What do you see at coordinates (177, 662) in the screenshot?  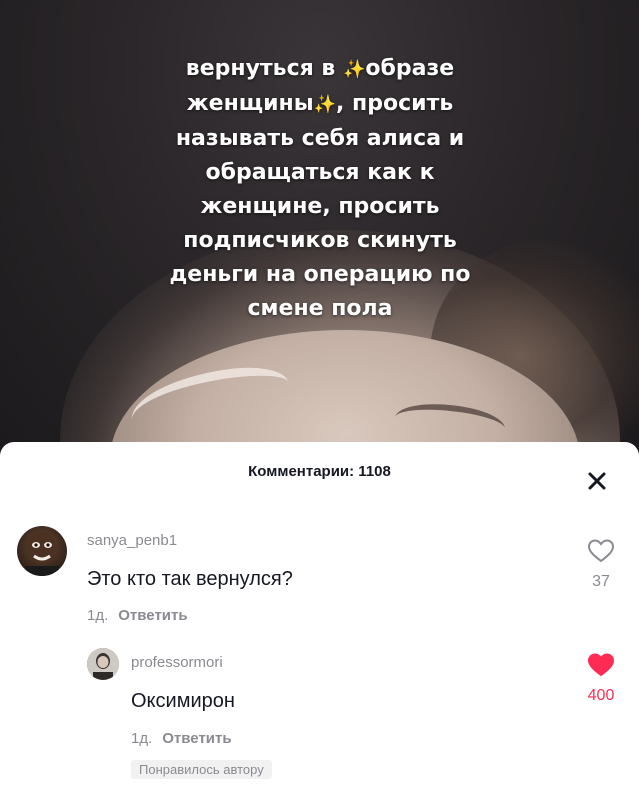 I see `comment-username: professormori` at bounding box center [177, 662].